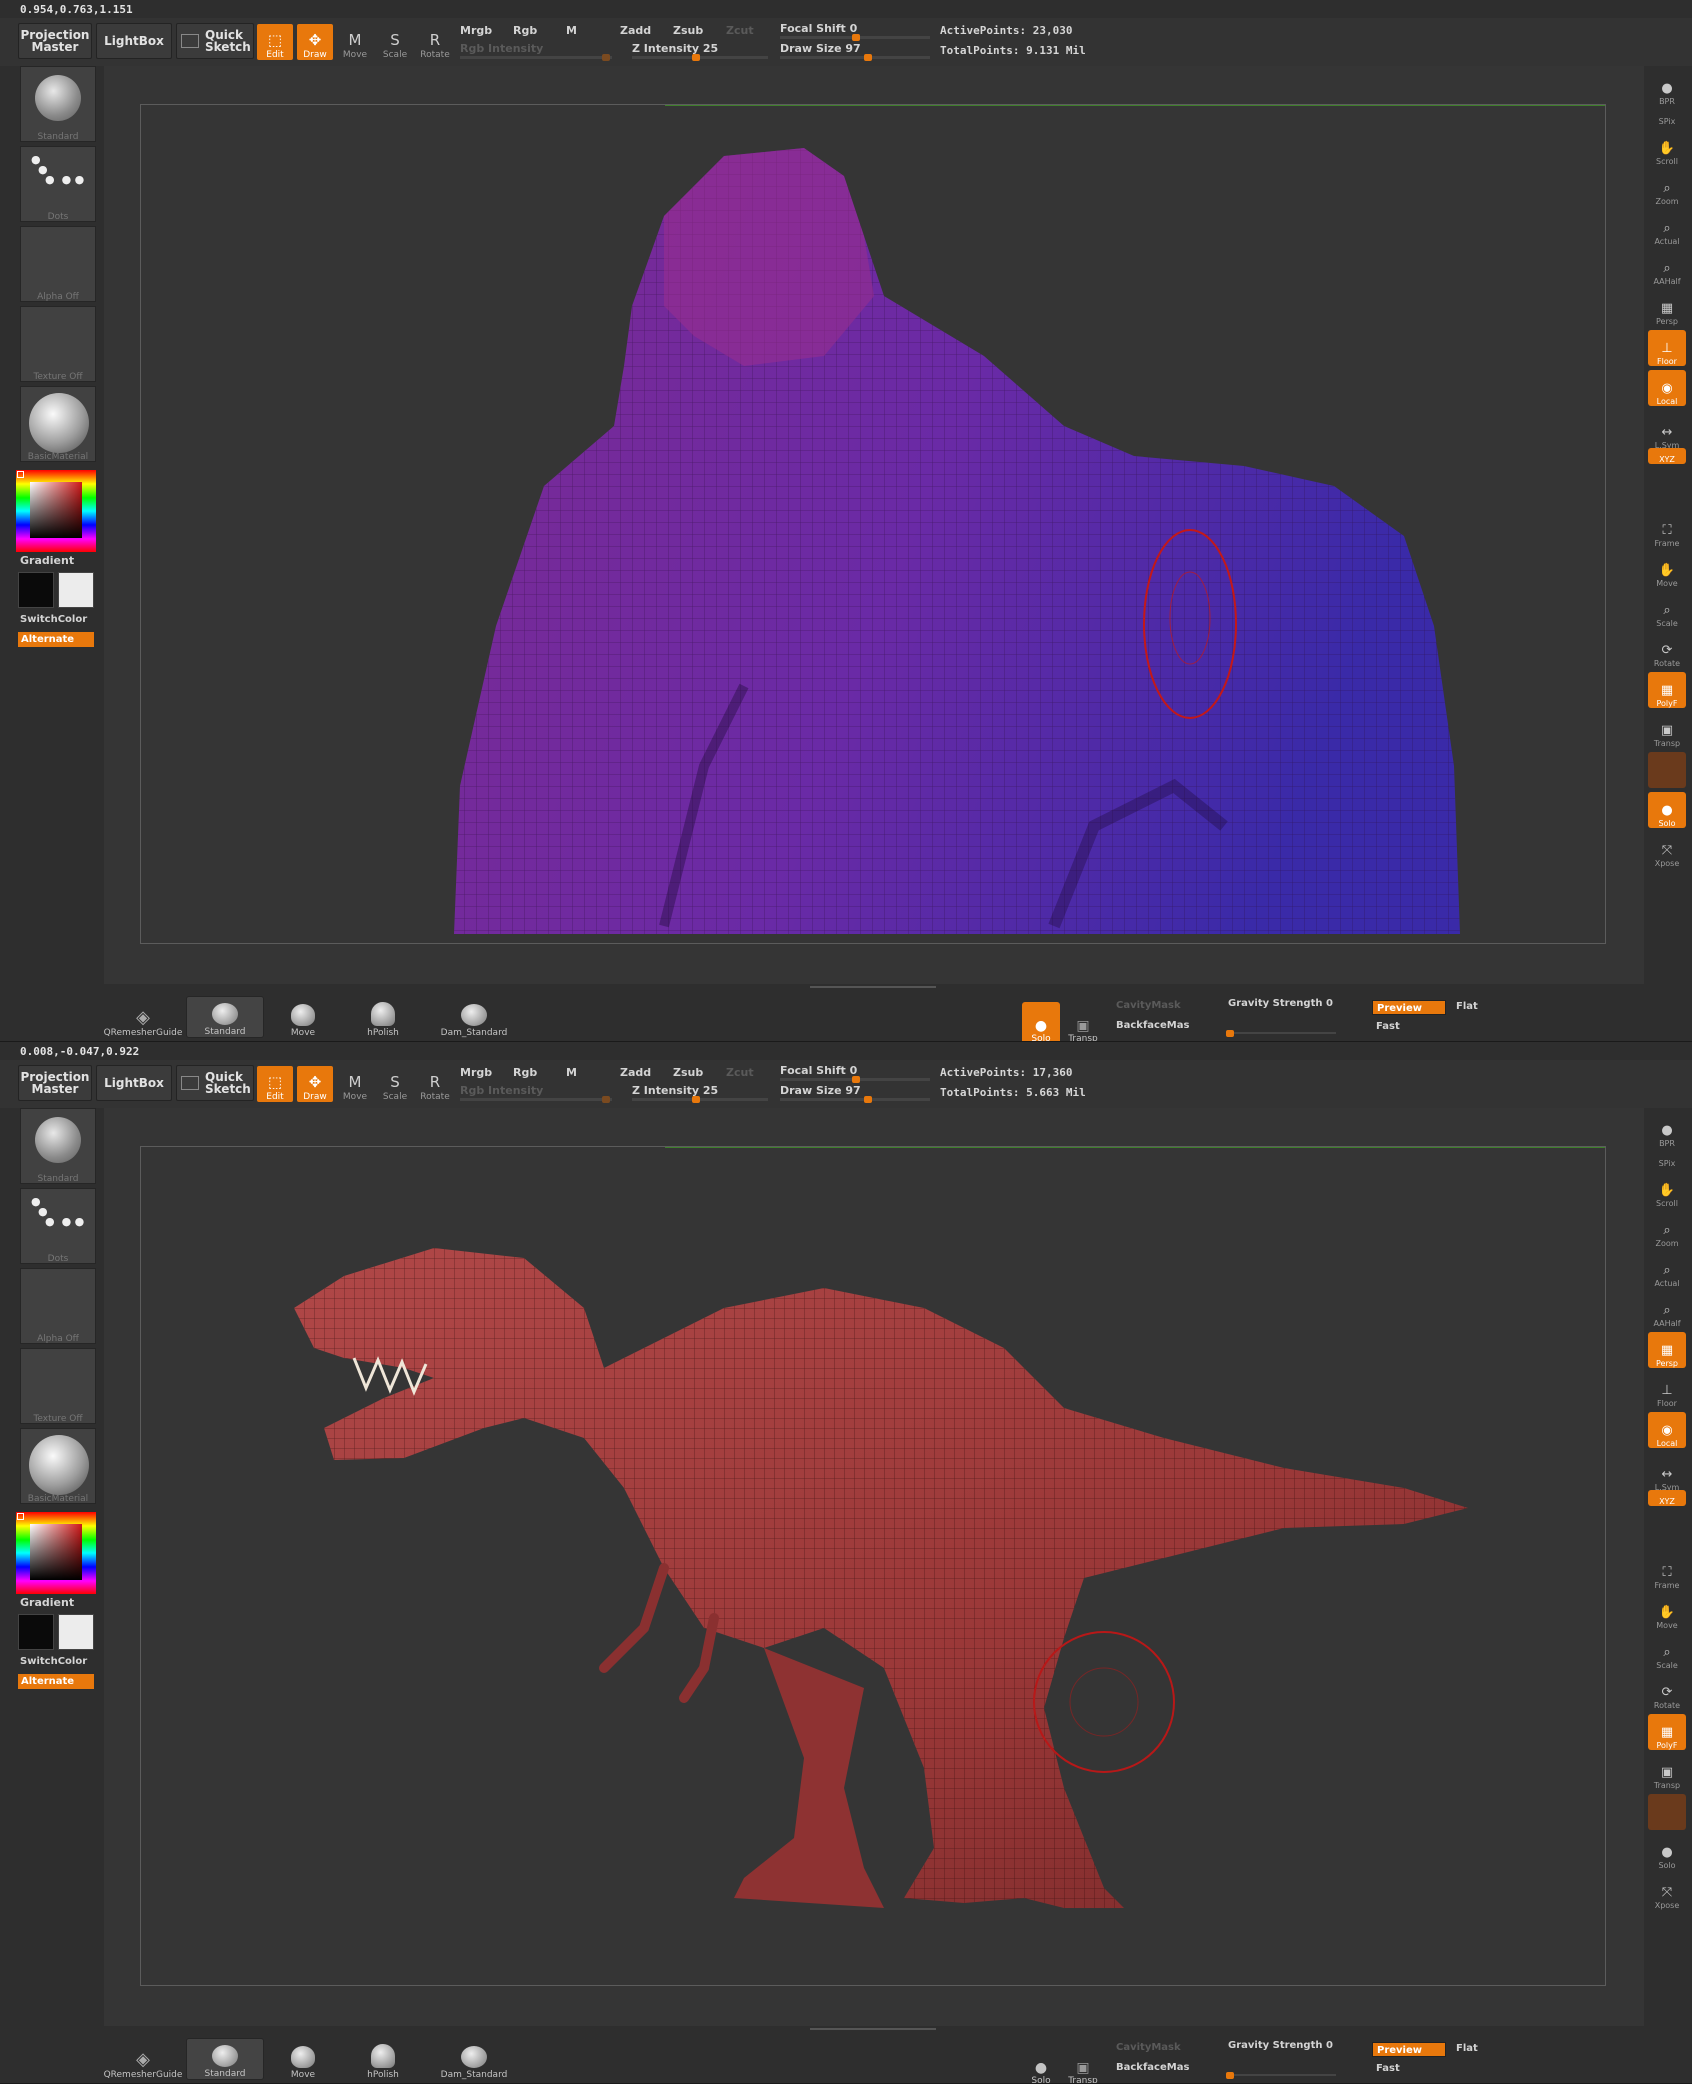 This screenshot has width=1692, height=2084. Describe the element at coordinates (1083, 2063) in the screenshot. I see `transp-button: ▣ Transp` at that location.